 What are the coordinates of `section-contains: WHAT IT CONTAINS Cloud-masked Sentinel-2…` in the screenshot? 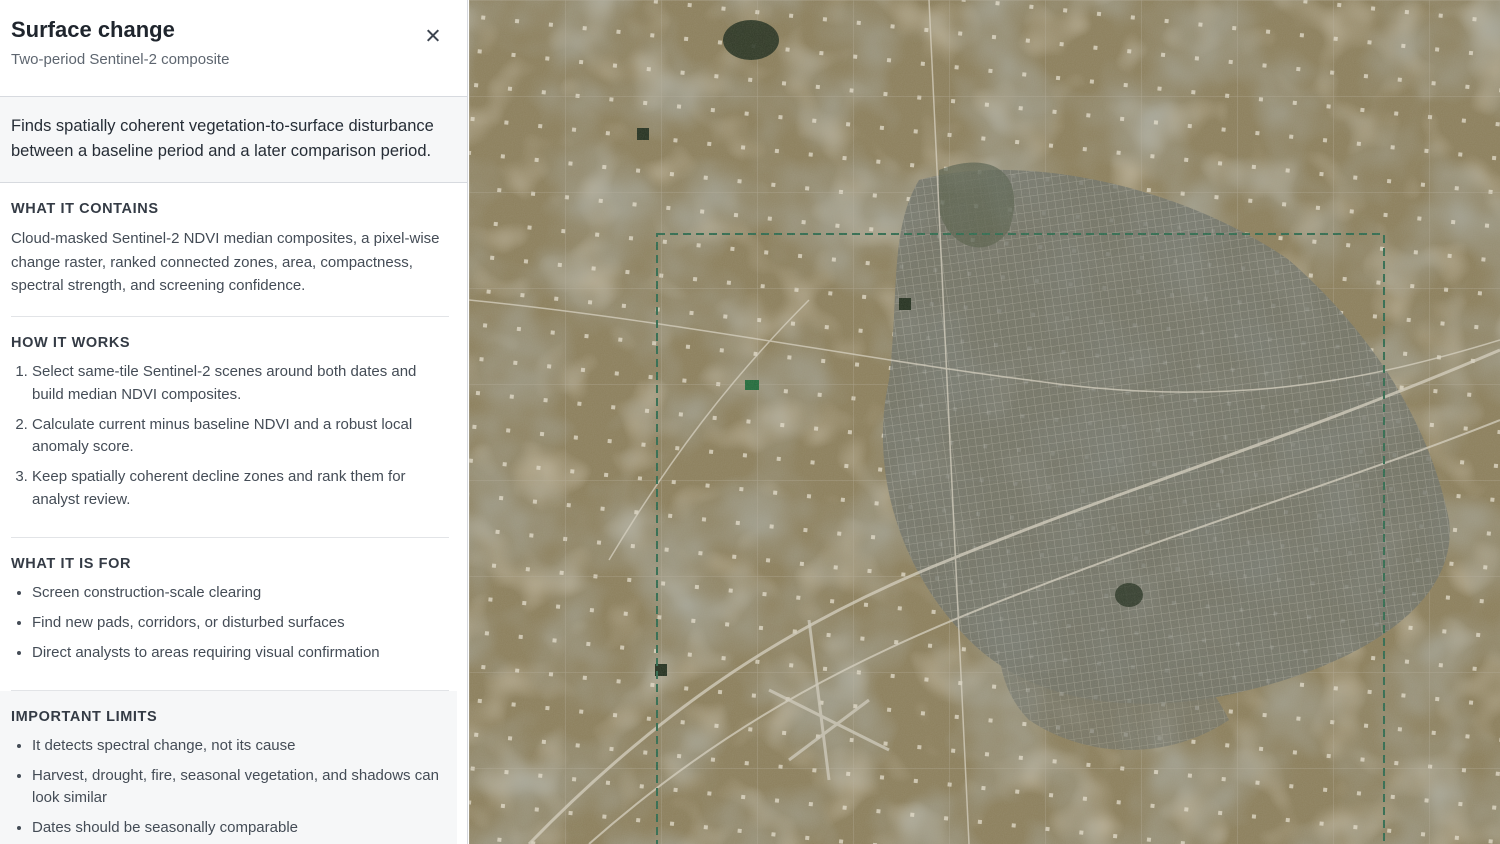 It's located at (230, 250).